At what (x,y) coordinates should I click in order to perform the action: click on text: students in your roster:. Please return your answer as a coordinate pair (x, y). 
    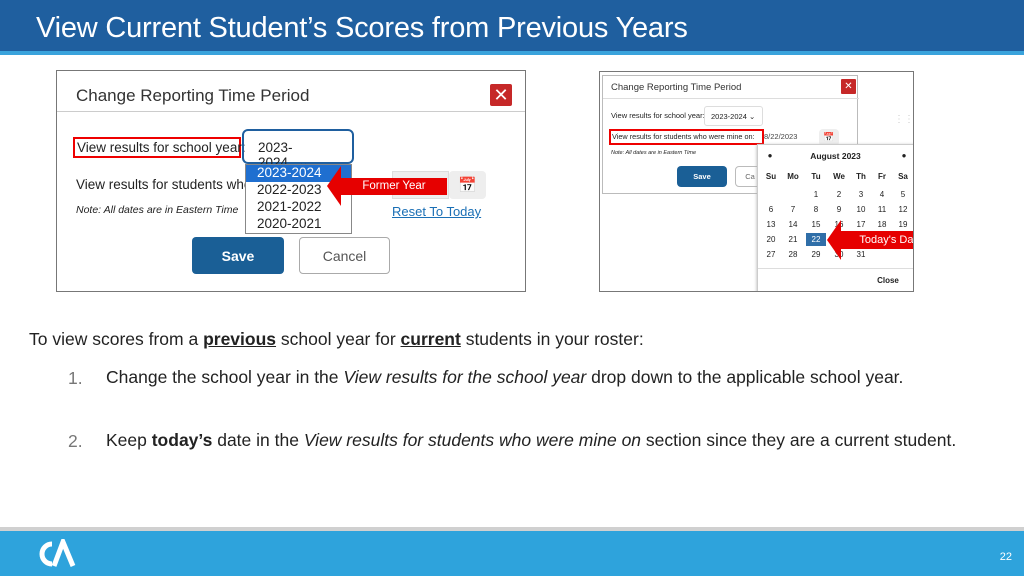
    Looking at the image, I should click on (552, 339).